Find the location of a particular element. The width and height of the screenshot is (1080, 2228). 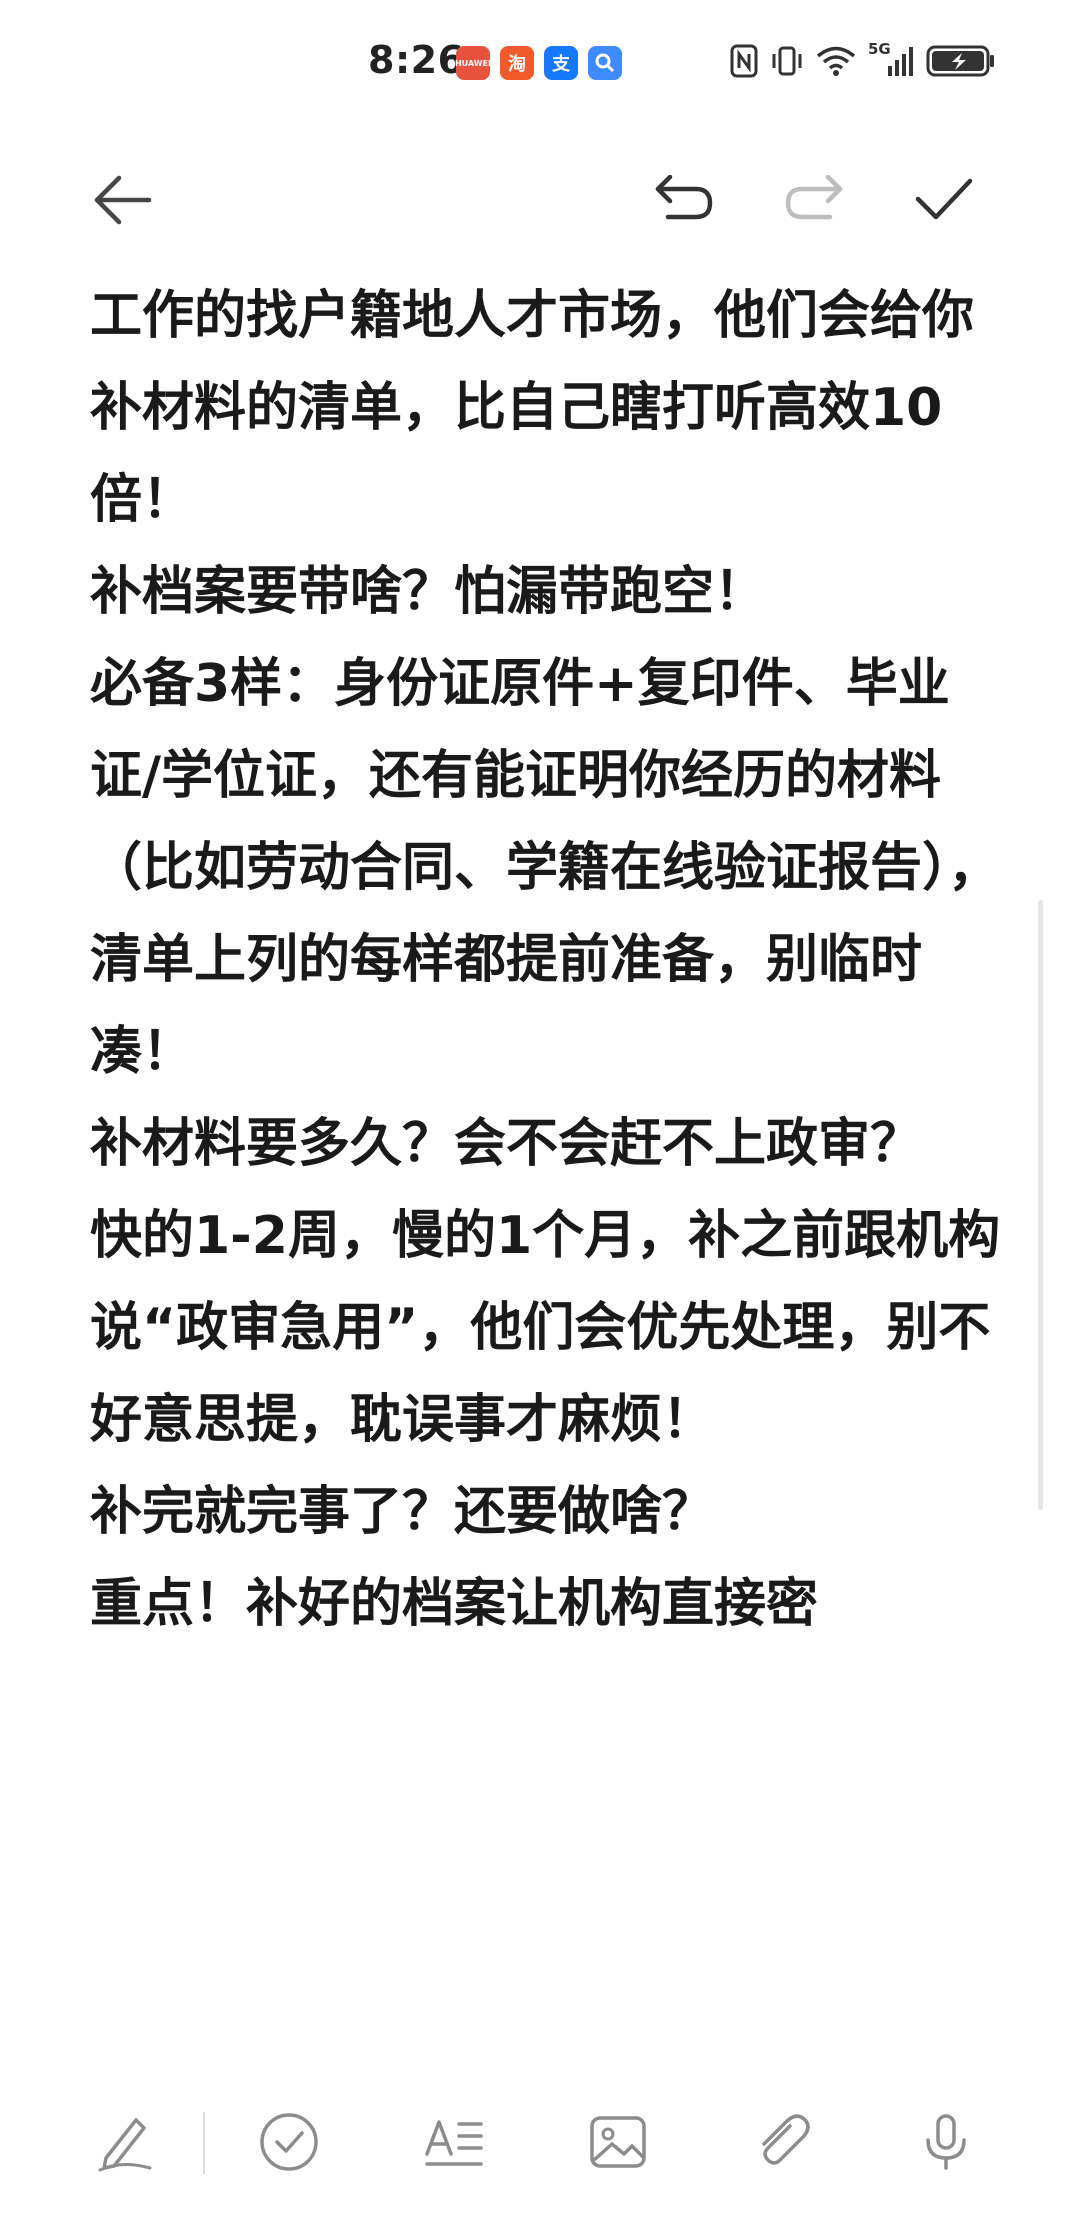

checklist-button is located at coordinates (289, 2142).